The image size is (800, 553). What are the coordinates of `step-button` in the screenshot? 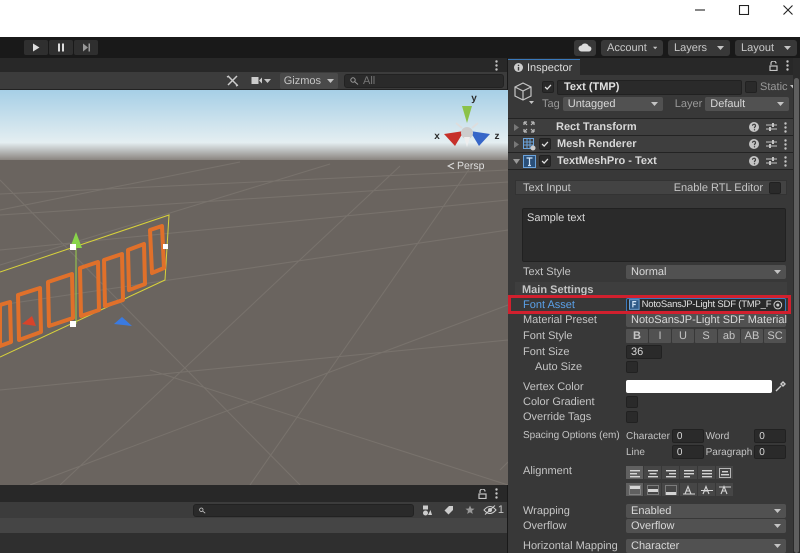 It's located at (86, 47).